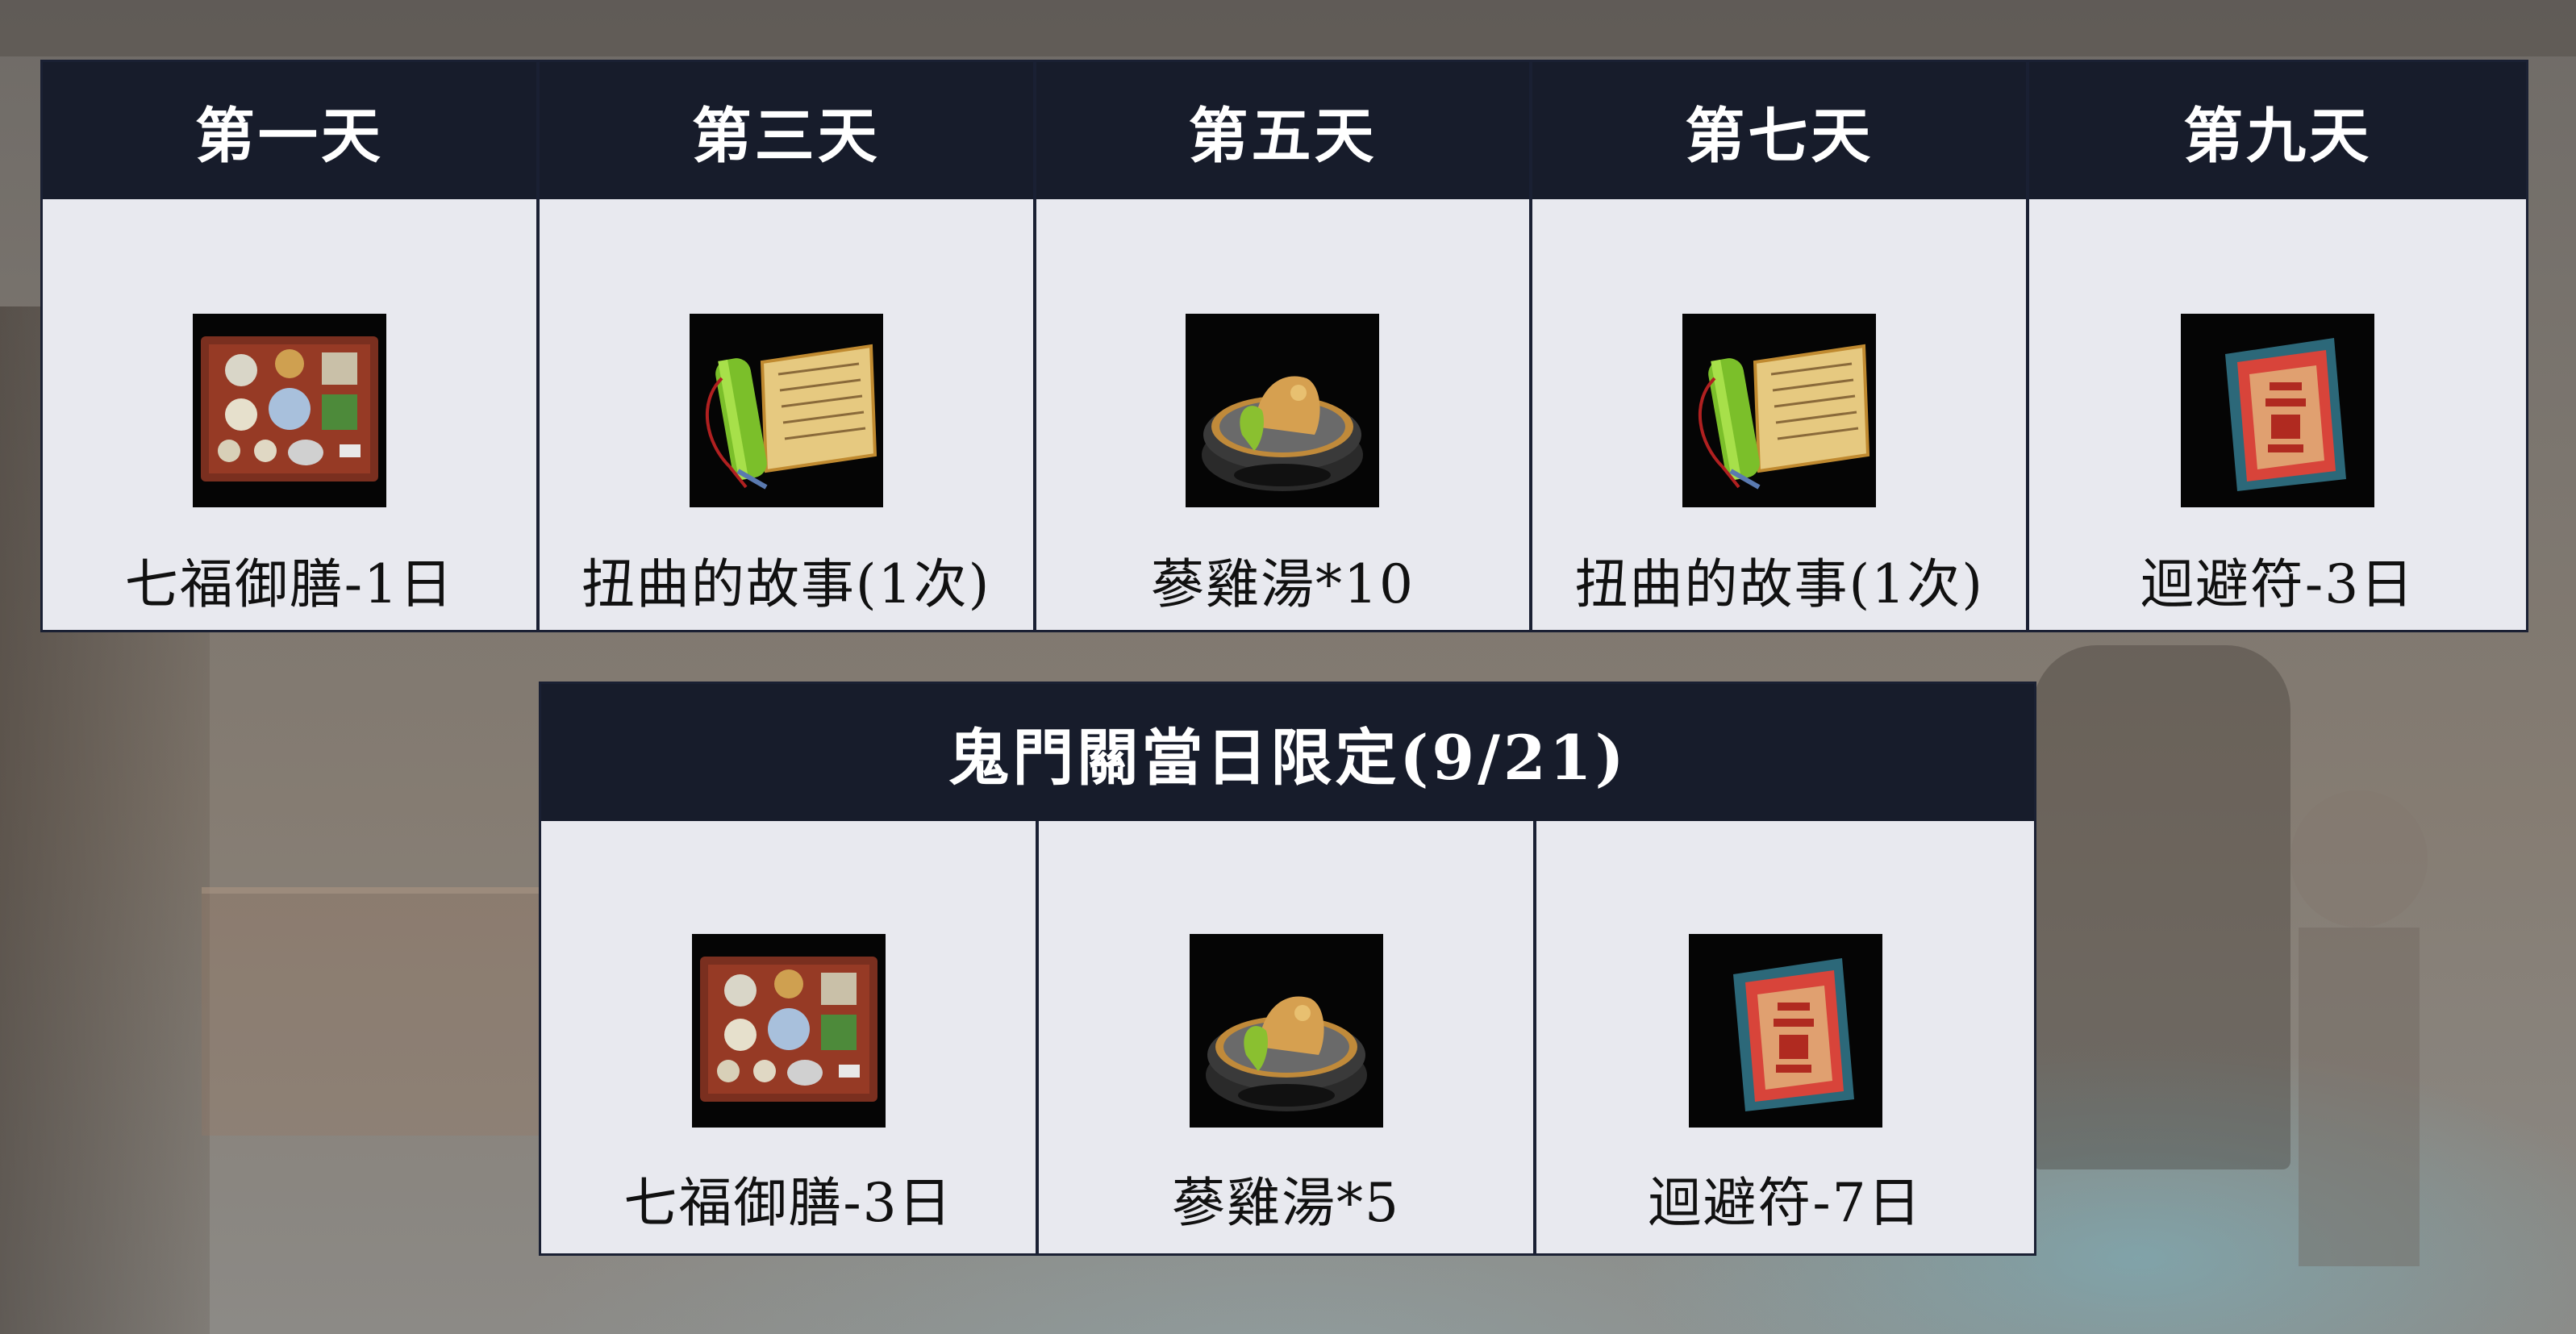 This screenshot has height=1334, width=2576. Describe the element at coordinates (289, 584) in the screenshot. I see `reward-item-label: 七福御膳-1日` at that location.